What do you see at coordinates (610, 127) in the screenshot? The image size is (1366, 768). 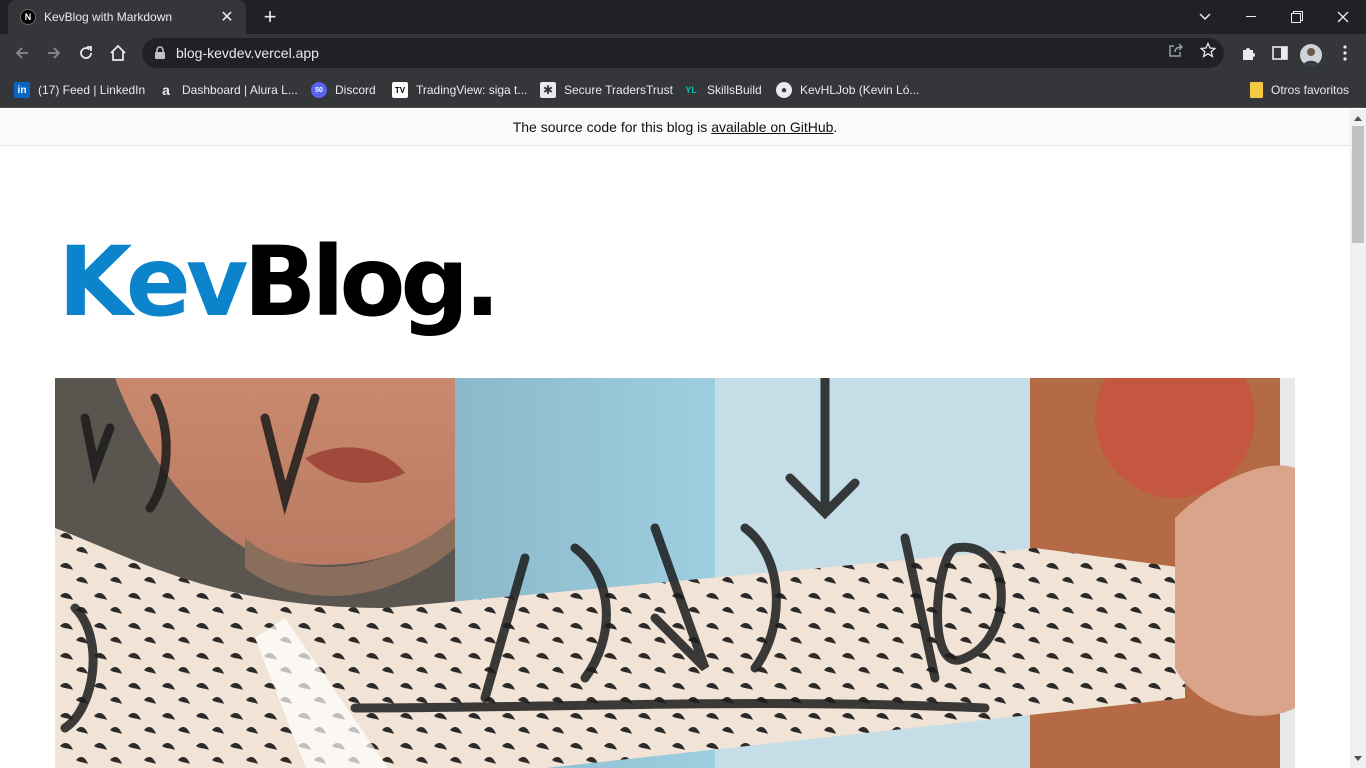 I see `banner-text: The source code for this blog is` at bounding box center [610, 127].